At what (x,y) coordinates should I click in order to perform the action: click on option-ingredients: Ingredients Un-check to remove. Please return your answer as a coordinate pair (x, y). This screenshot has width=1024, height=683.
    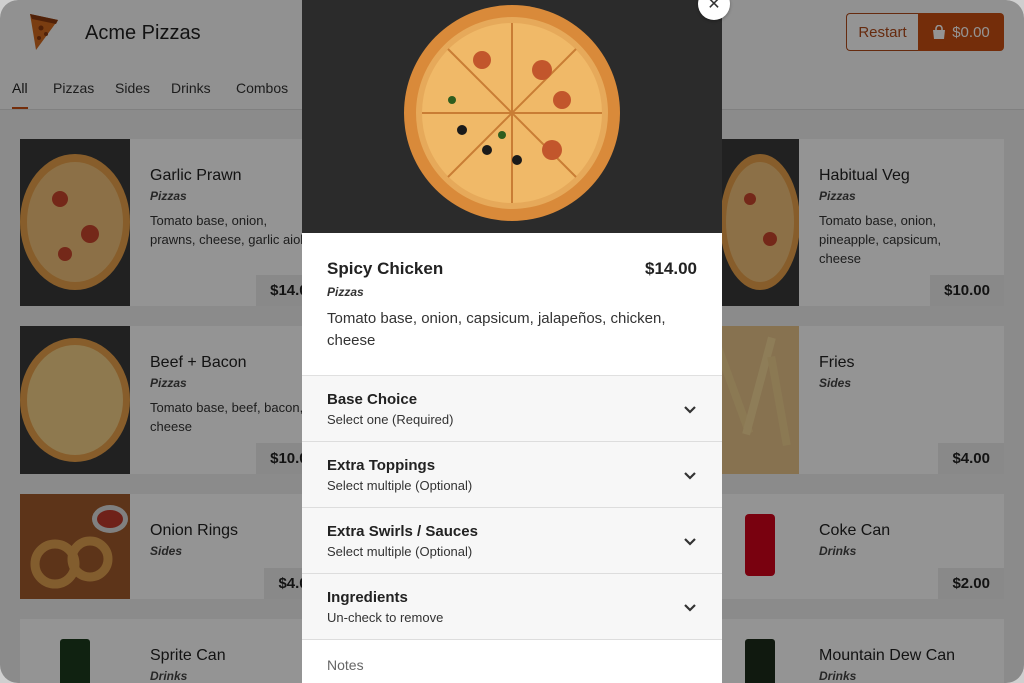
    Looking at the image, I should click on (512, 607).